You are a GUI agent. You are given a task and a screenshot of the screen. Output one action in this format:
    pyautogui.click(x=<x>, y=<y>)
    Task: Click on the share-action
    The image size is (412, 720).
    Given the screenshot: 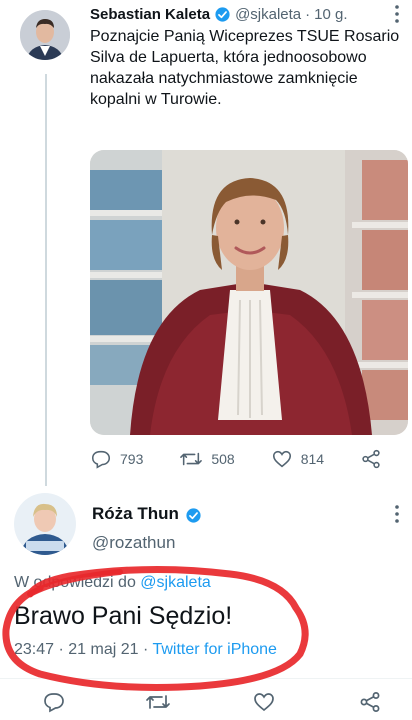 What is the action you would take?
    pyautogui.click(x=371, y=459)
    